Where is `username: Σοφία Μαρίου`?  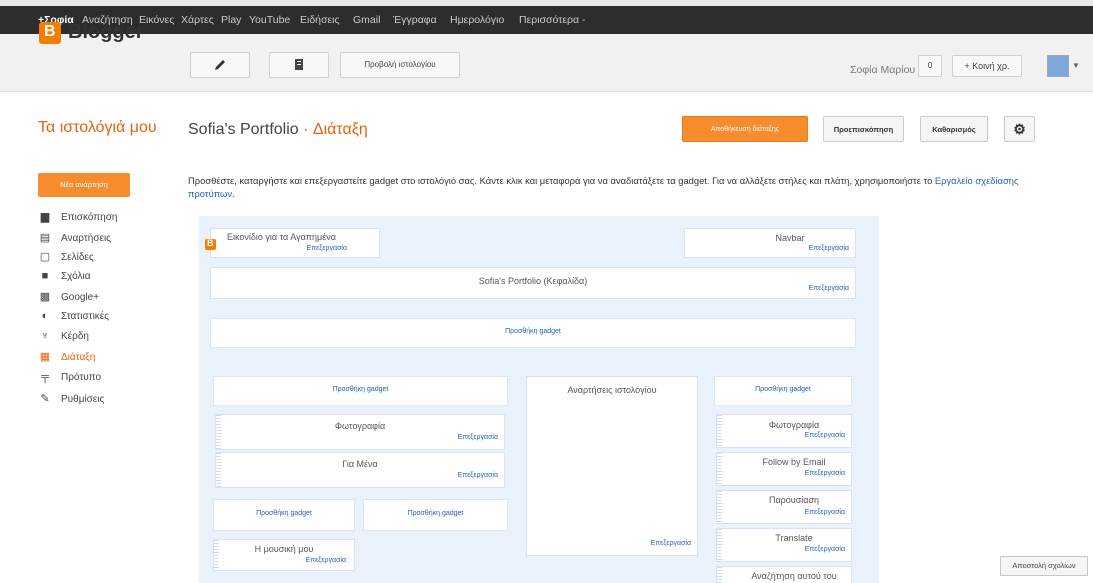 username: Σοφία Μαρίου is located at coordinates (882, 70).